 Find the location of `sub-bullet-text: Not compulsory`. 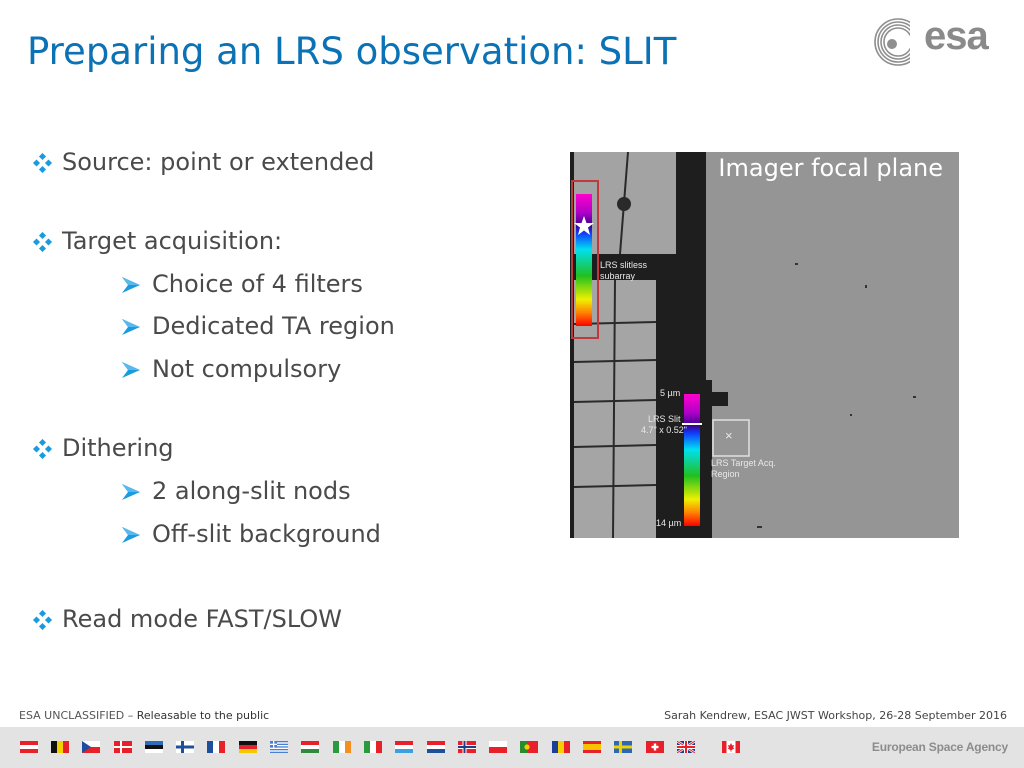

sub-bullet-text: Not compulsory is located at coordinates (247, 369).